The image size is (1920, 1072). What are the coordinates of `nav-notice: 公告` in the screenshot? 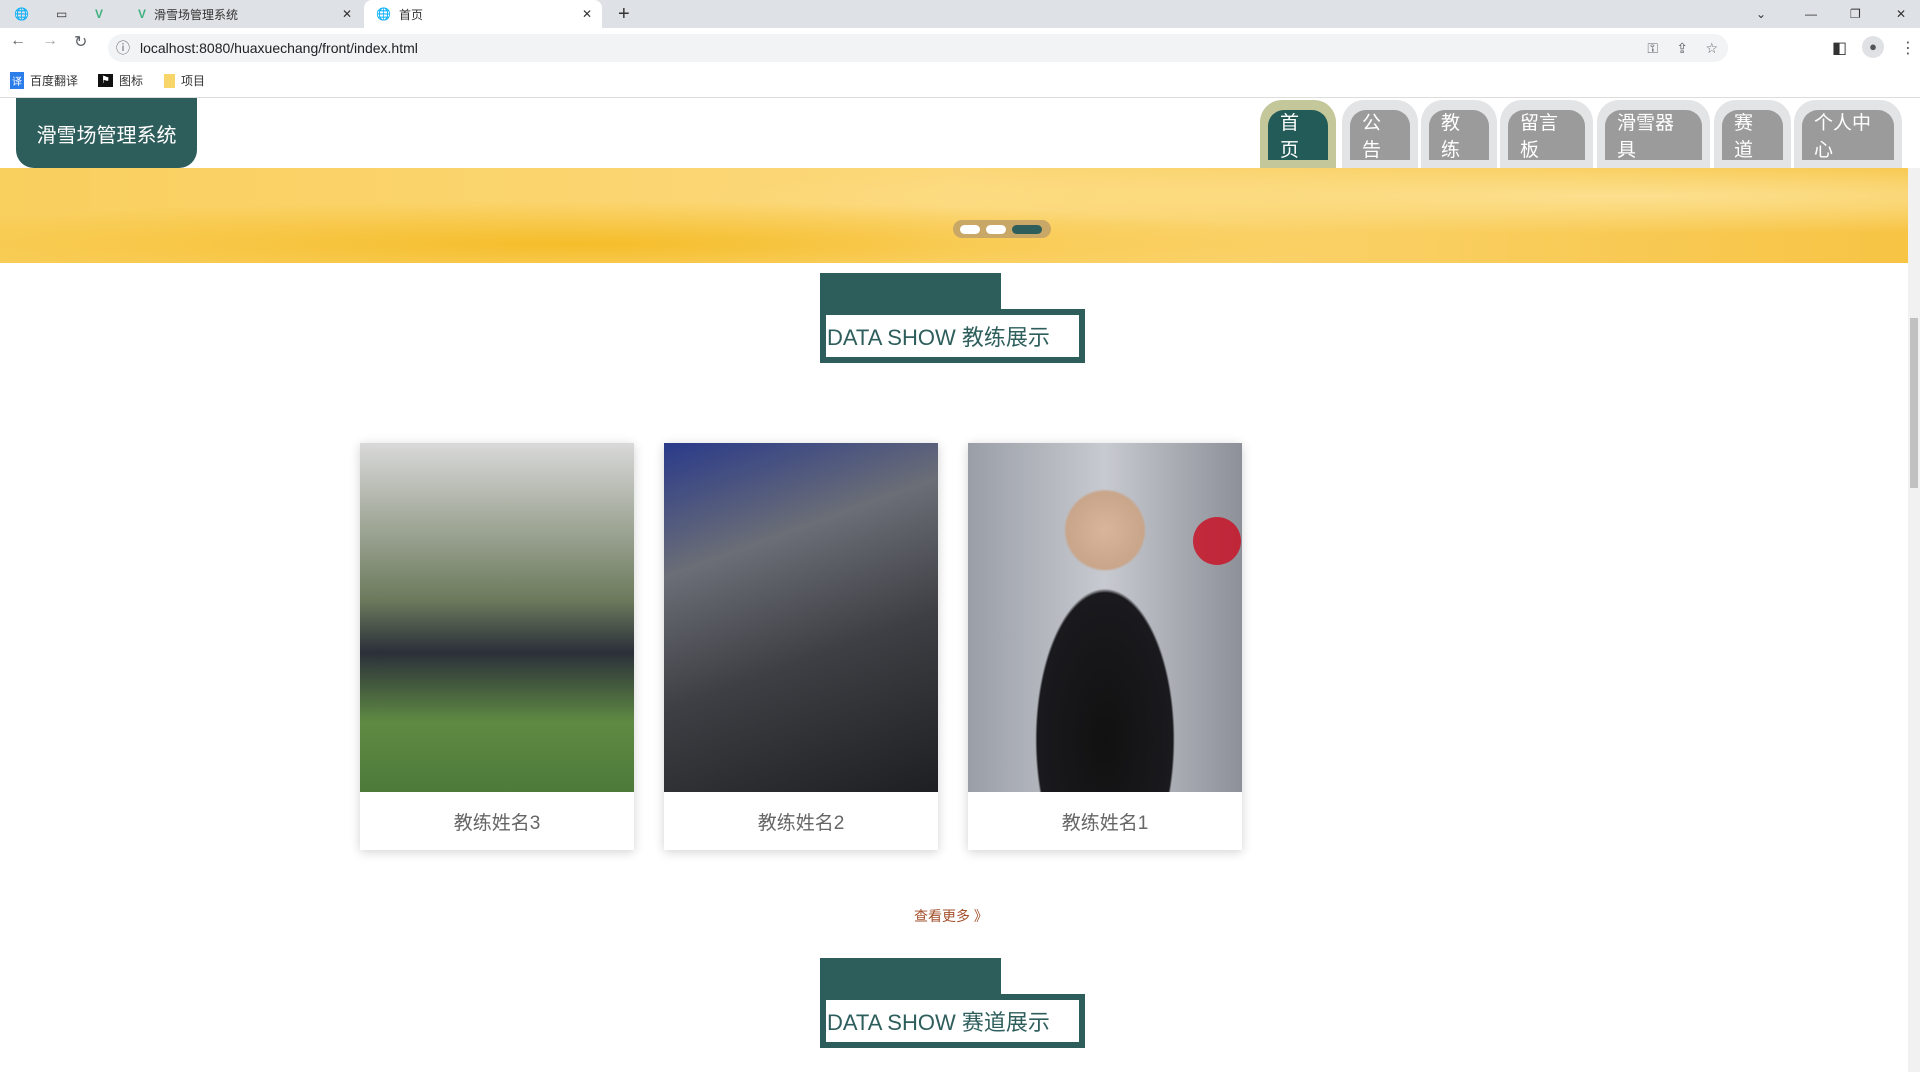 It's located at (1380, 134).